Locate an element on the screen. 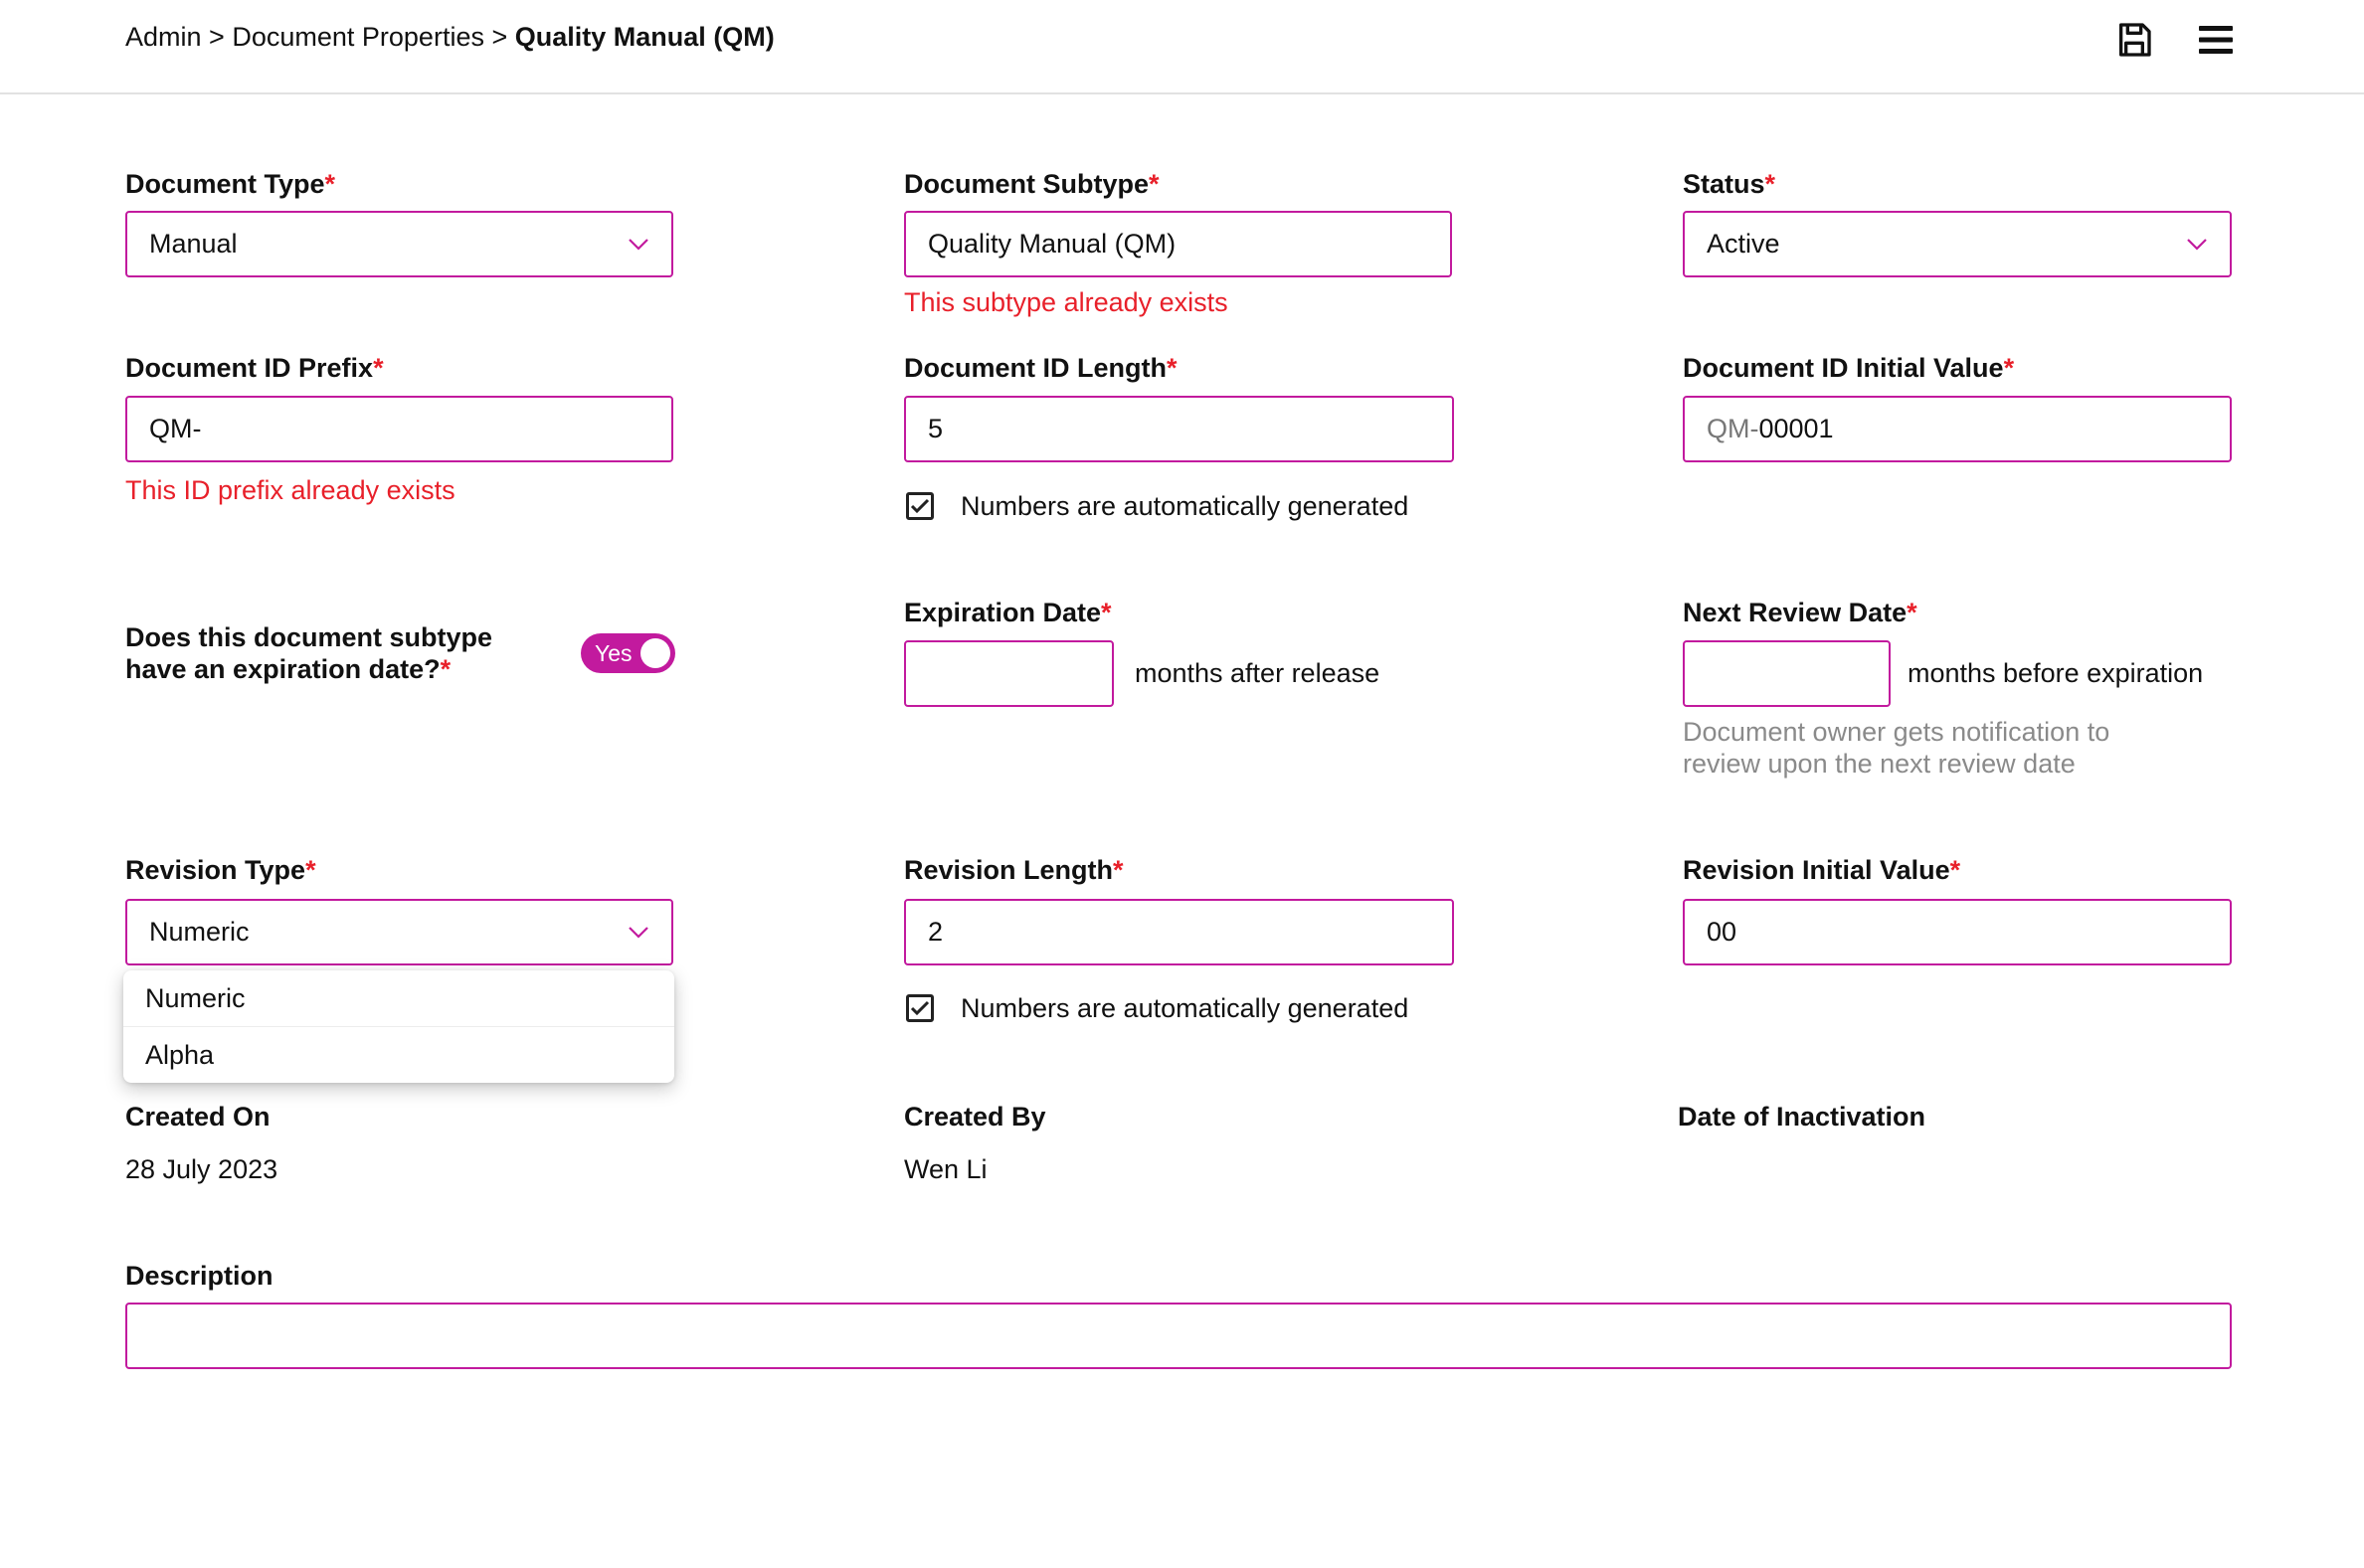 This screenshot has width=2364, height=1568. expiration-toggle: Yes is located at coordinates (628, 653).